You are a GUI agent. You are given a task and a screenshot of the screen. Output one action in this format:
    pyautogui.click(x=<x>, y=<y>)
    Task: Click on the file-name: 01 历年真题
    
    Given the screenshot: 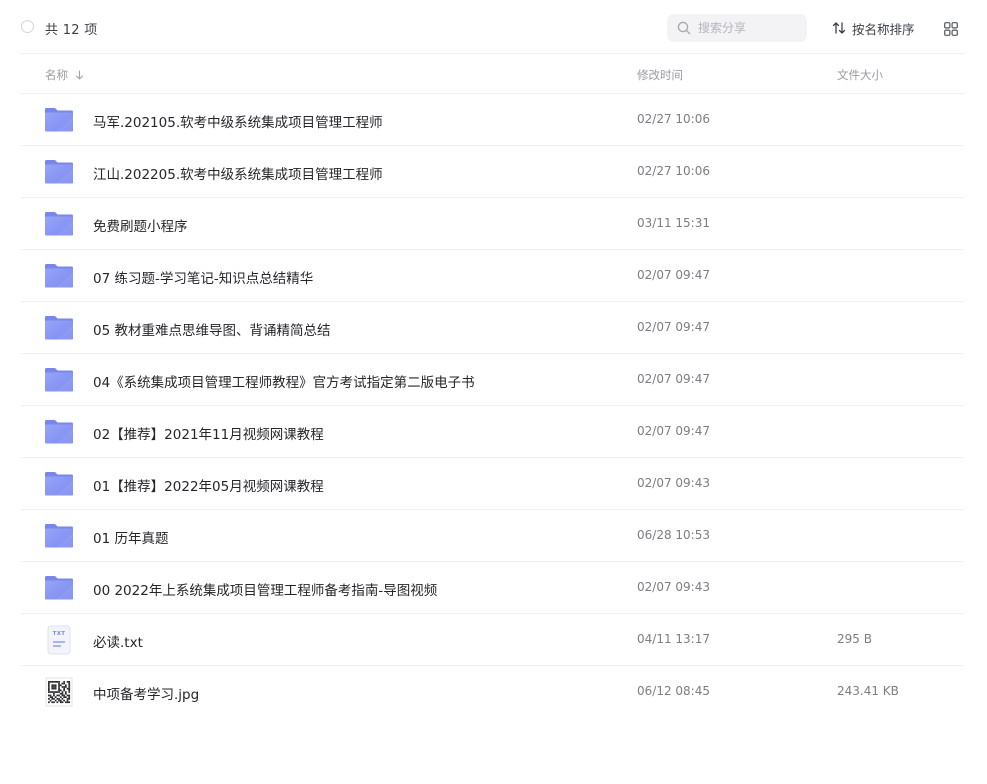 What is the action you would take?
    pyautogui.click(x=130, y=537)
    